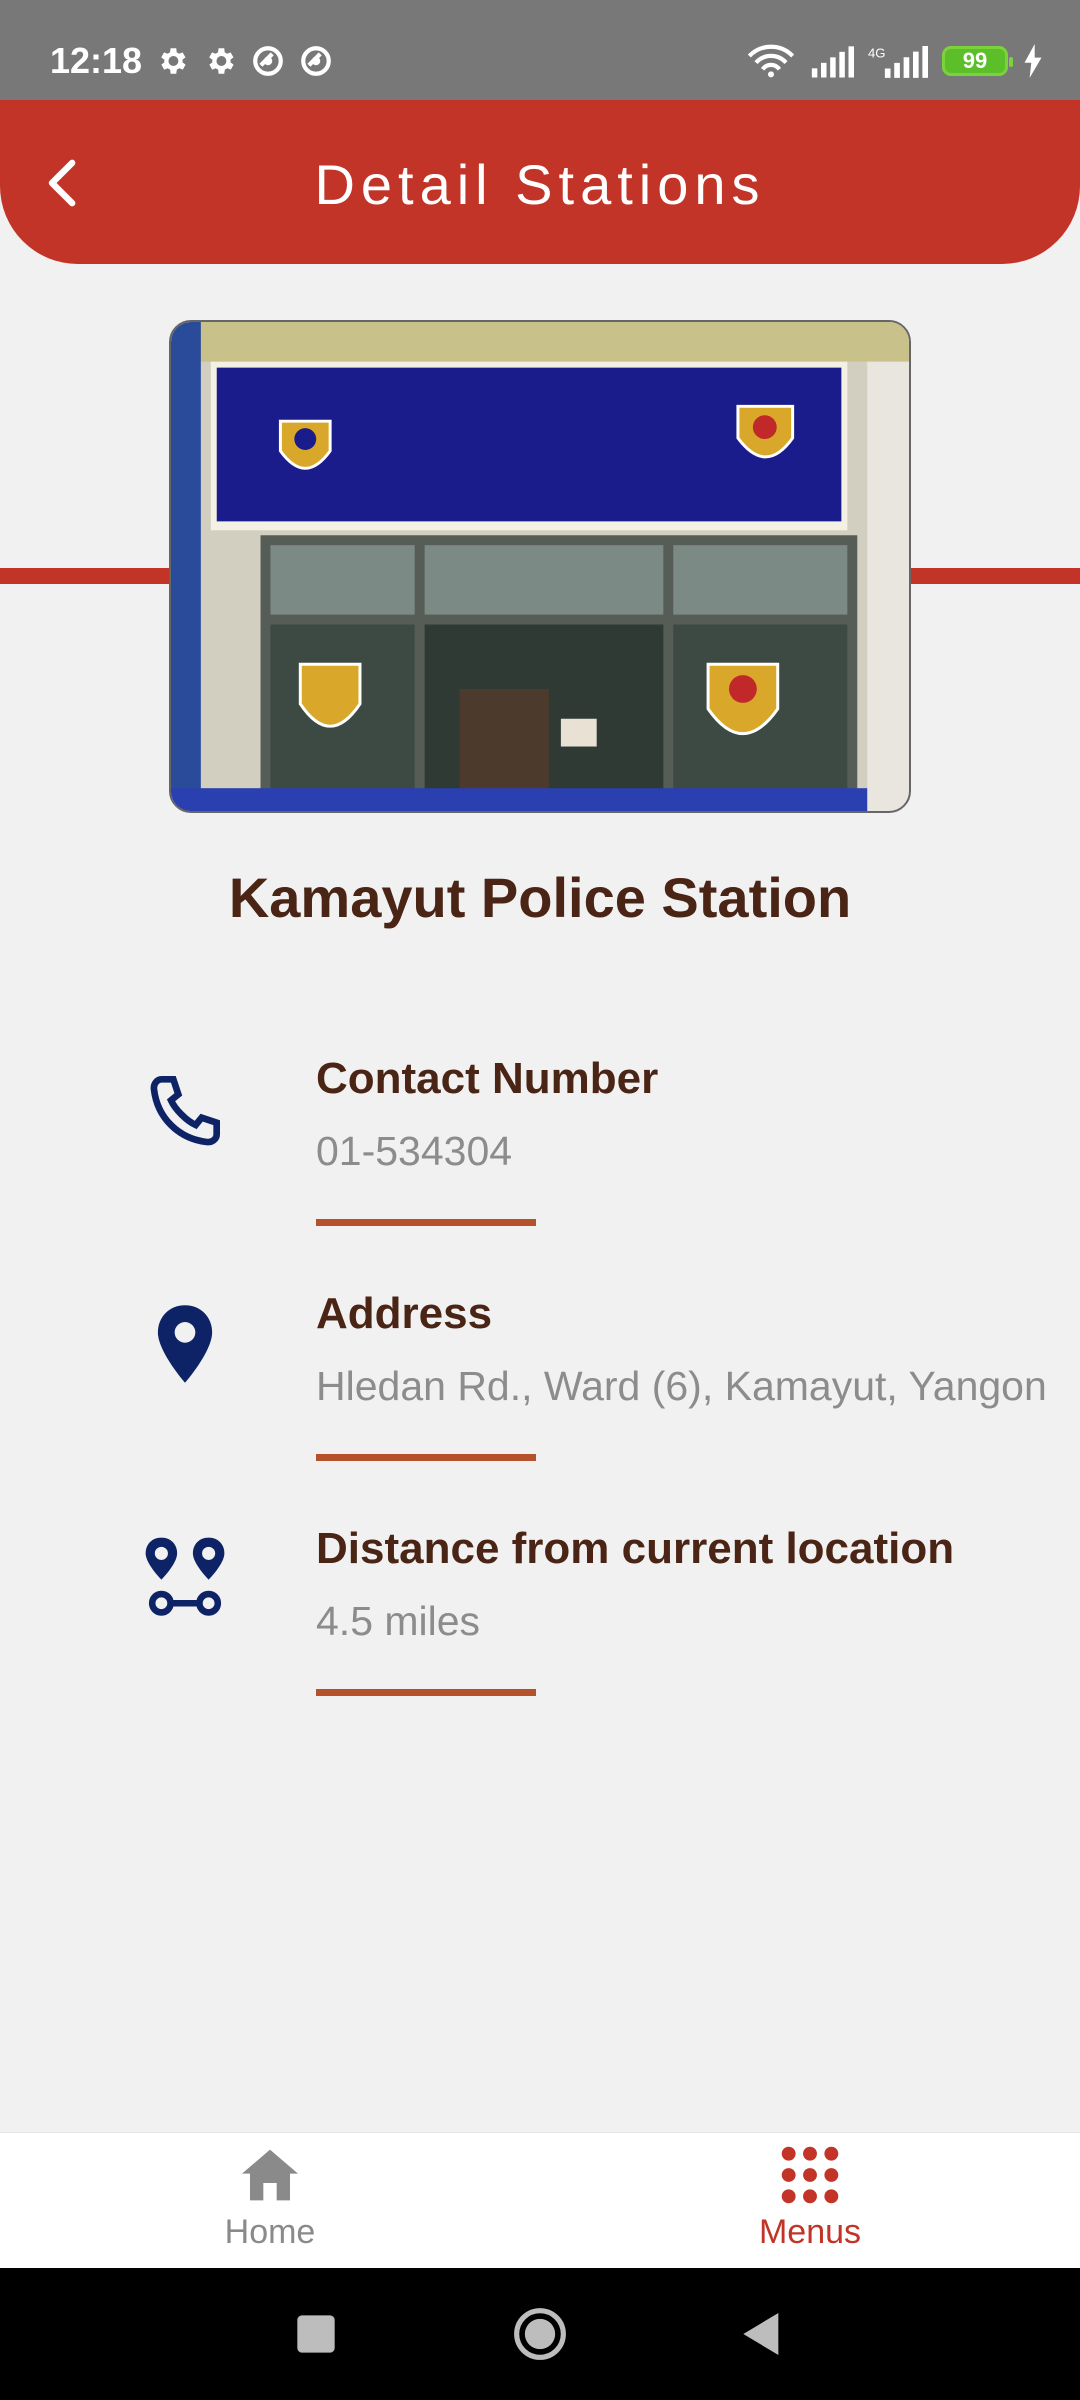 The height and width of the screenshot is (2400, 1080). What do you see at coordinates (877, 52) in the screenshot?
I see `svg-text: 4G` at bounding box center [877, 52].